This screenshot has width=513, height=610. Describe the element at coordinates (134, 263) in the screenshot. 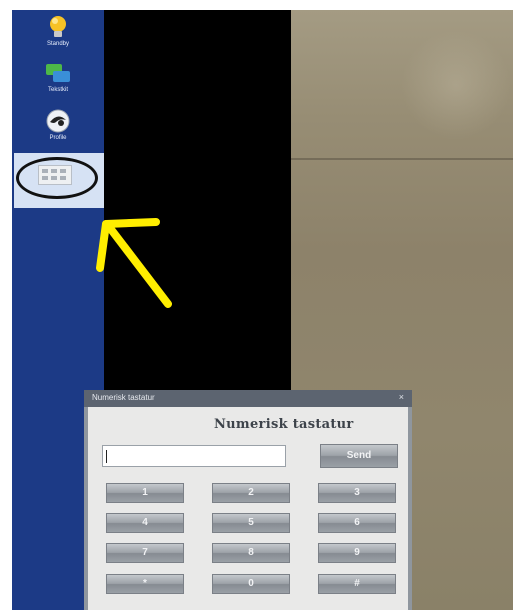

I see `pointer-arrow-icon` at that location.